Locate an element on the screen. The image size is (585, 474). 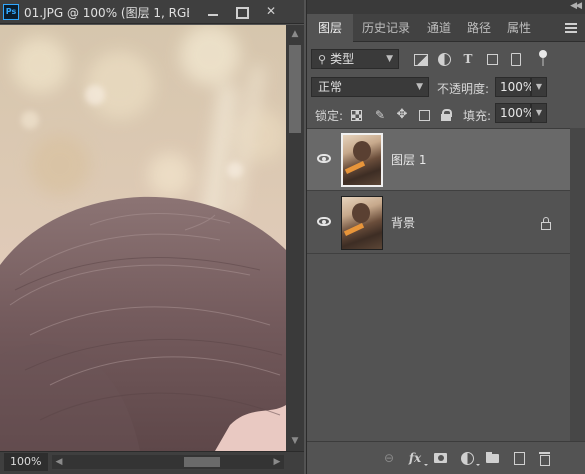
tab-channels: 通道 is located at coordinates (439, 28).